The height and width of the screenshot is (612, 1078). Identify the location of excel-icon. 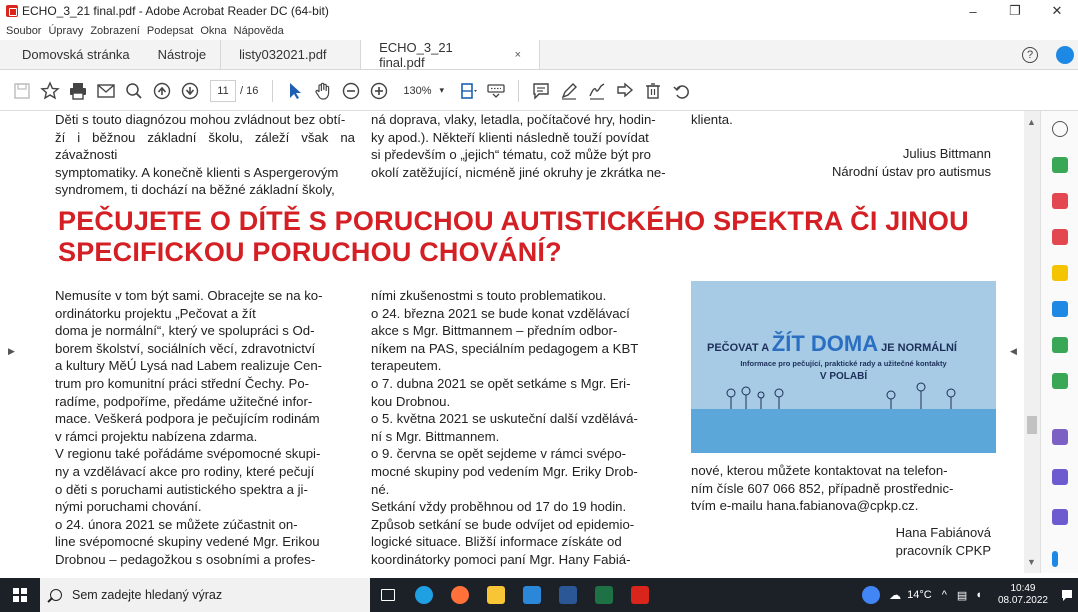
(604, 595).